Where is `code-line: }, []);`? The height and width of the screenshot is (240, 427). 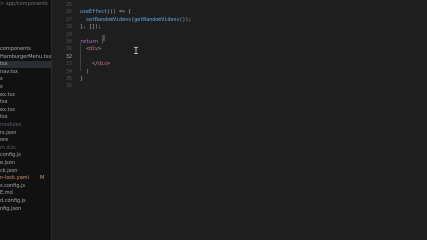 code-line: }, []); is located at coordinates (90, 27).